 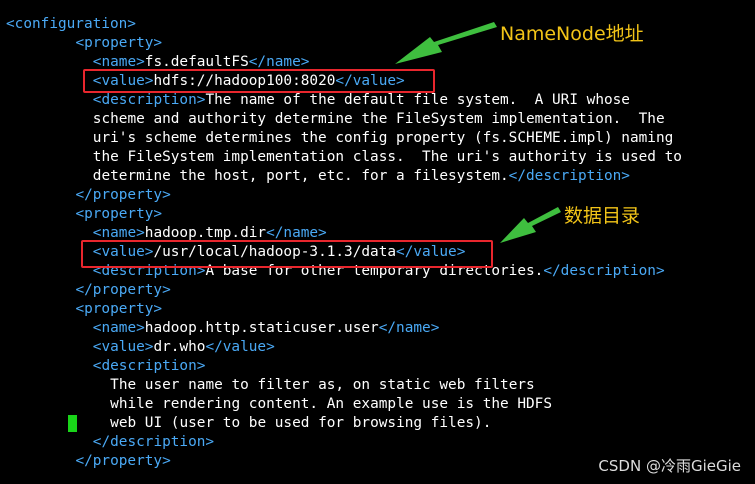 What do you see at coordinates (572, 34) in the screenshot?
I see `namenode-annotation-label: NameNode地址` at bounding box center [572, 34].